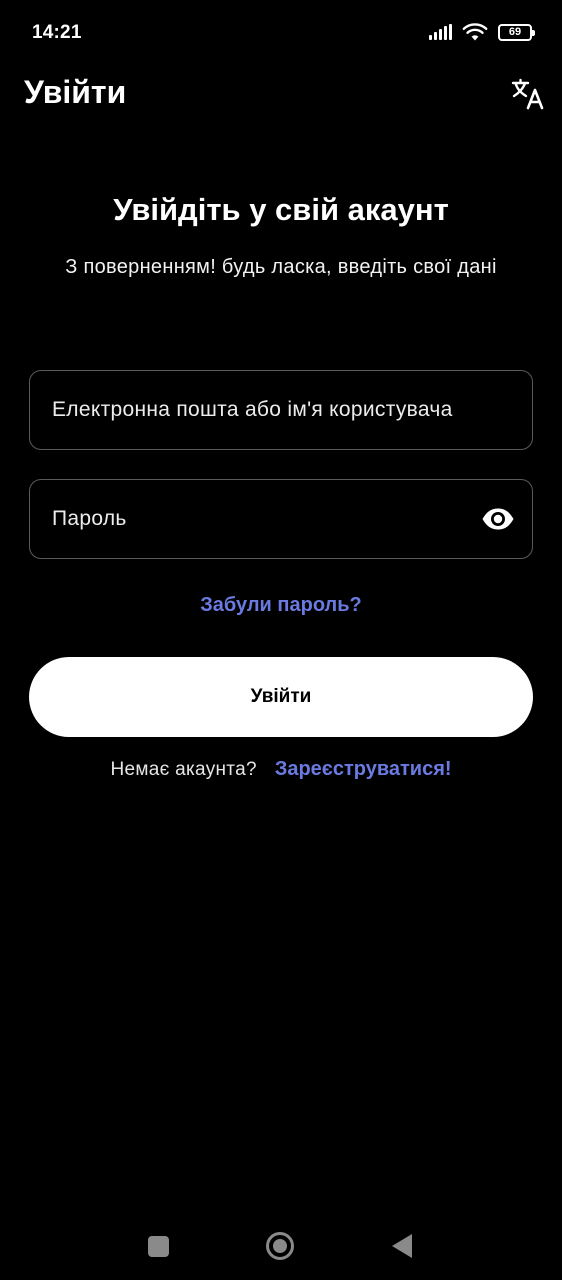 Image resolution: width=562 pixels, height=1280 pixels. What do you see at coordinates (281, 209) in the screenshot?
I see `login-heading: Увійдіть у свій акаунт` at bounding box center [281, 209].